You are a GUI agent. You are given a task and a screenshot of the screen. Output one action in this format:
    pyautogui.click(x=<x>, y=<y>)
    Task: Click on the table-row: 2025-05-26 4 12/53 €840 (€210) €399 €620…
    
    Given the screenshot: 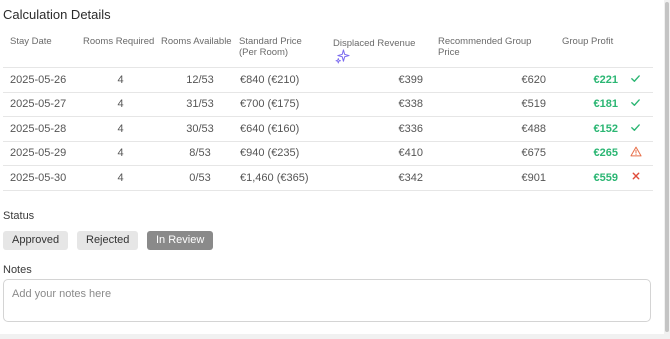 What is the action you would take?
    pyautogui.click(x=328, y=80)
    